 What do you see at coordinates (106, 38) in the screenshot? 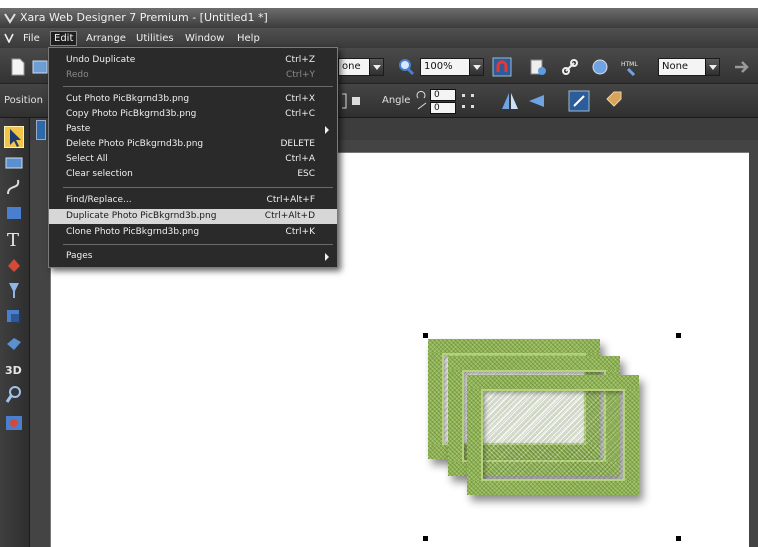
I see `menu-arrange: Arrange` at bounding box center [106, 38].